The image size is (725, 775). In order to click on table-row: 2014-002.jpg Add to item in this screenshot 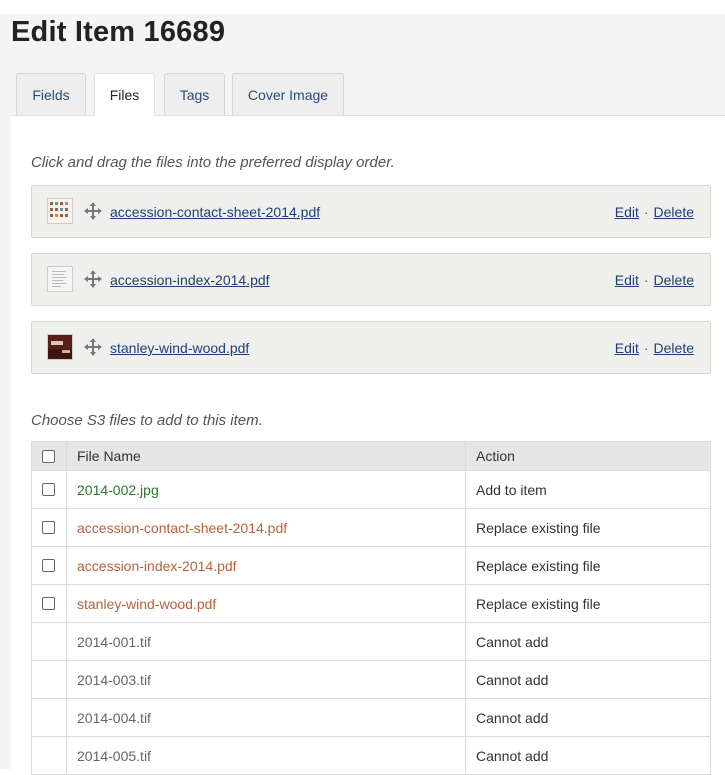, I will do `click(371, 489)`.